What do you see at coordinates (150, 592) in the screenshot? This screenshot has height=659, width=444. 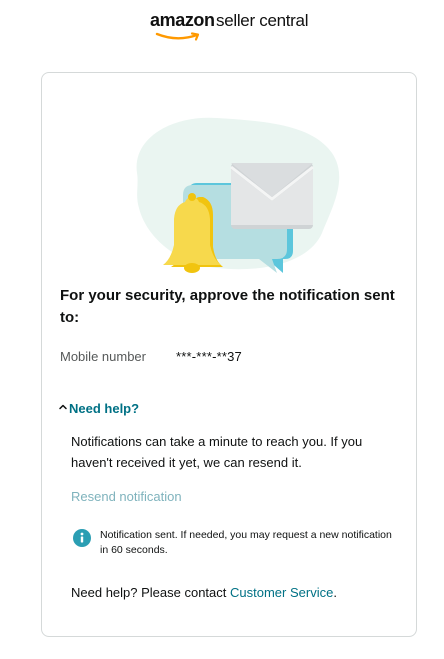 I see `contact-prefix: Need help? Please contact` at bounding box center [150, 592].